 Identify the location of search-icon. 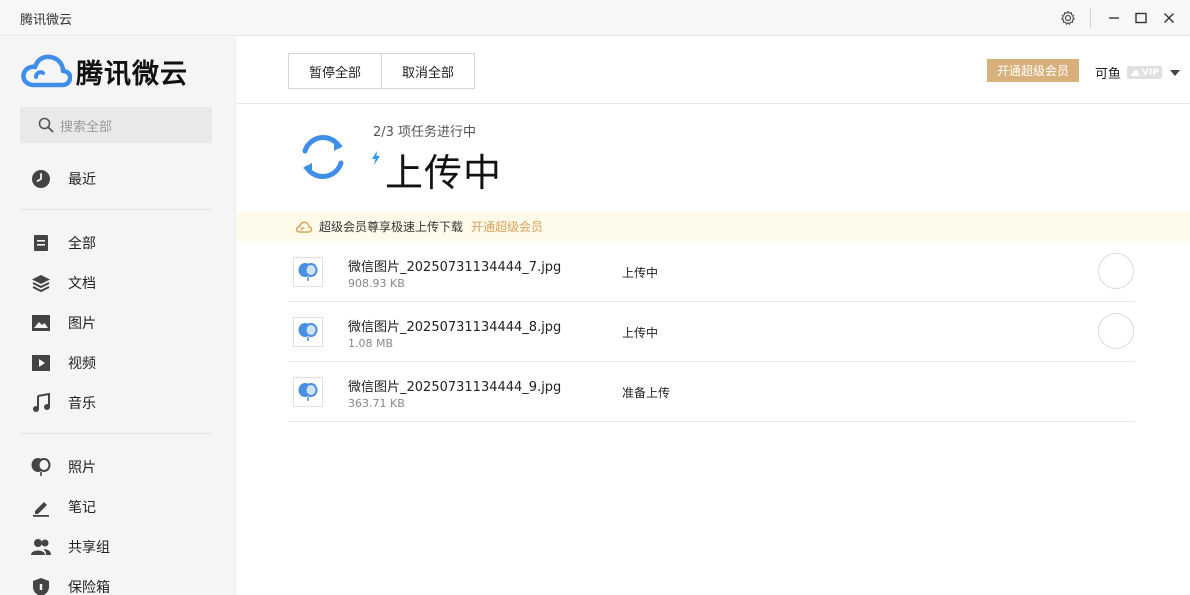
(46, 125).